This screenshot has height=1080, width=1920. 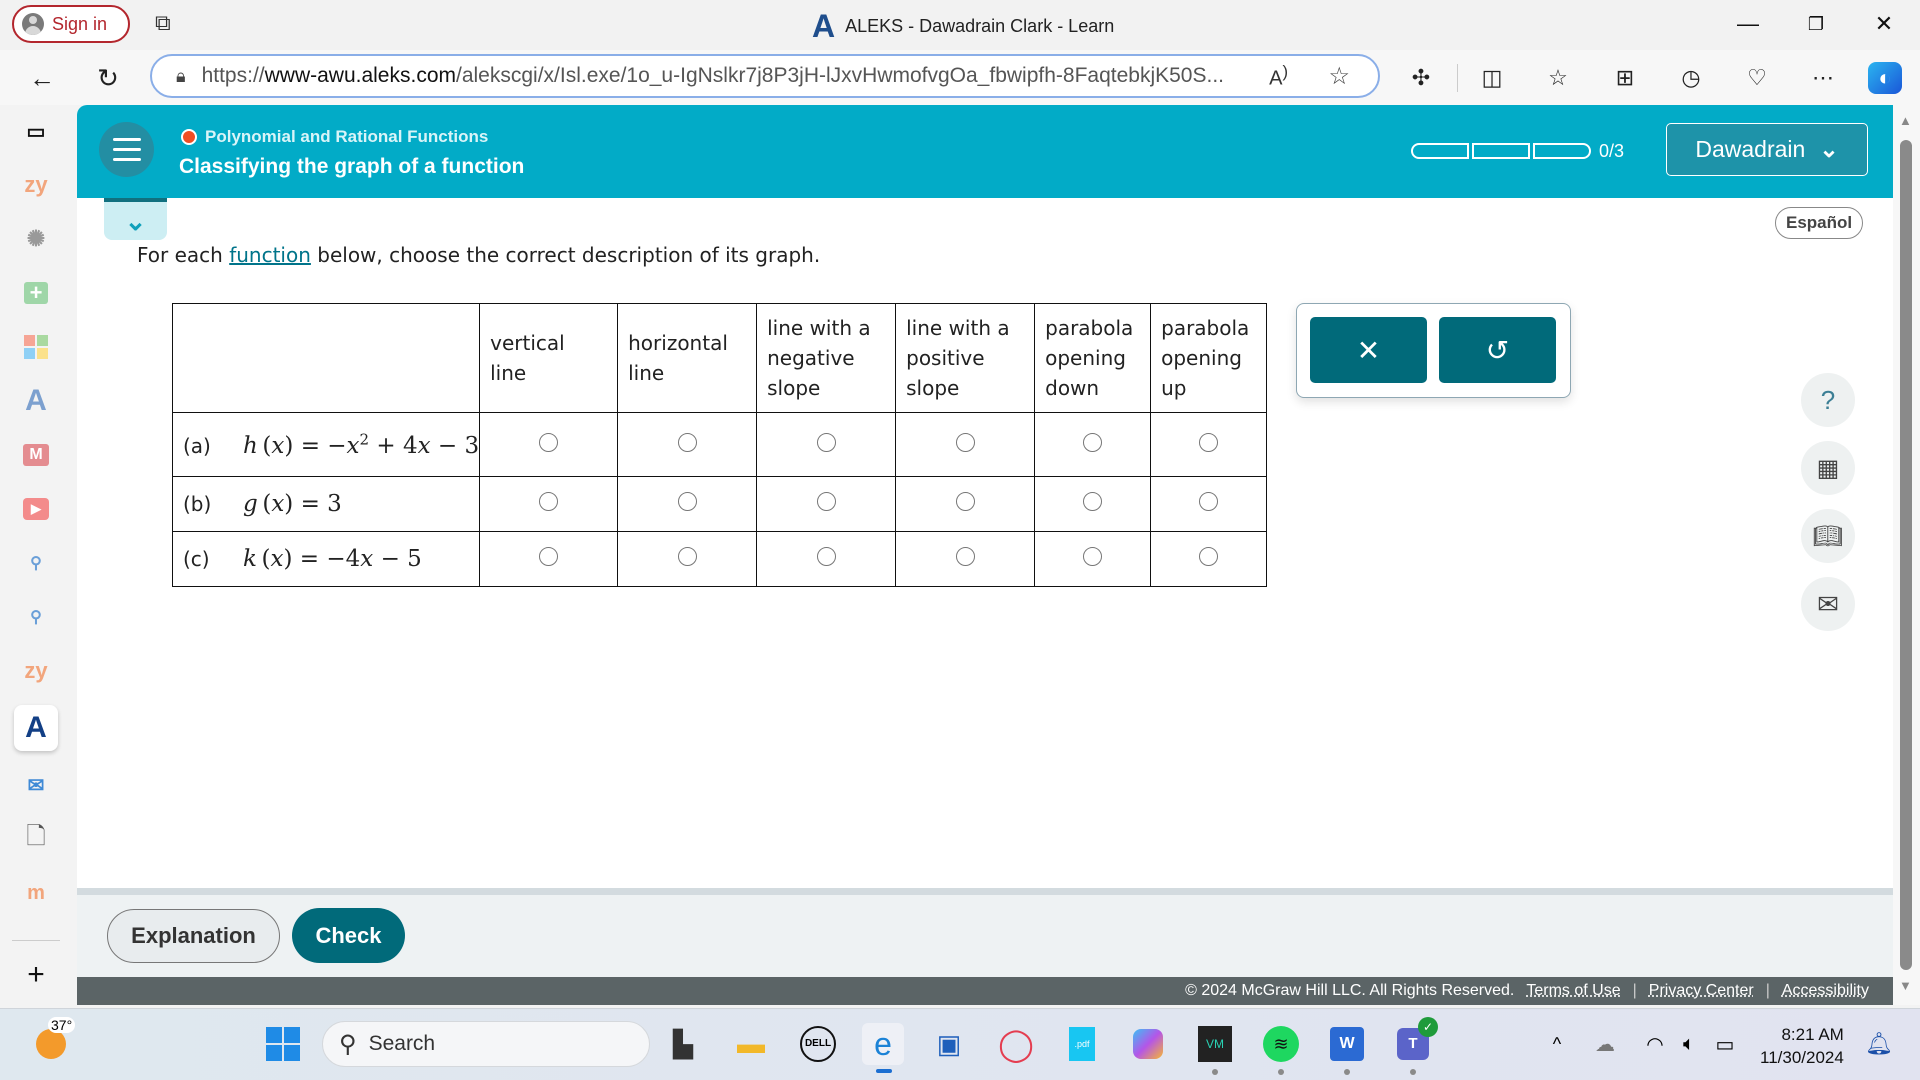 I want to click on espanol-button: Español, so click(x=1819, y=223).